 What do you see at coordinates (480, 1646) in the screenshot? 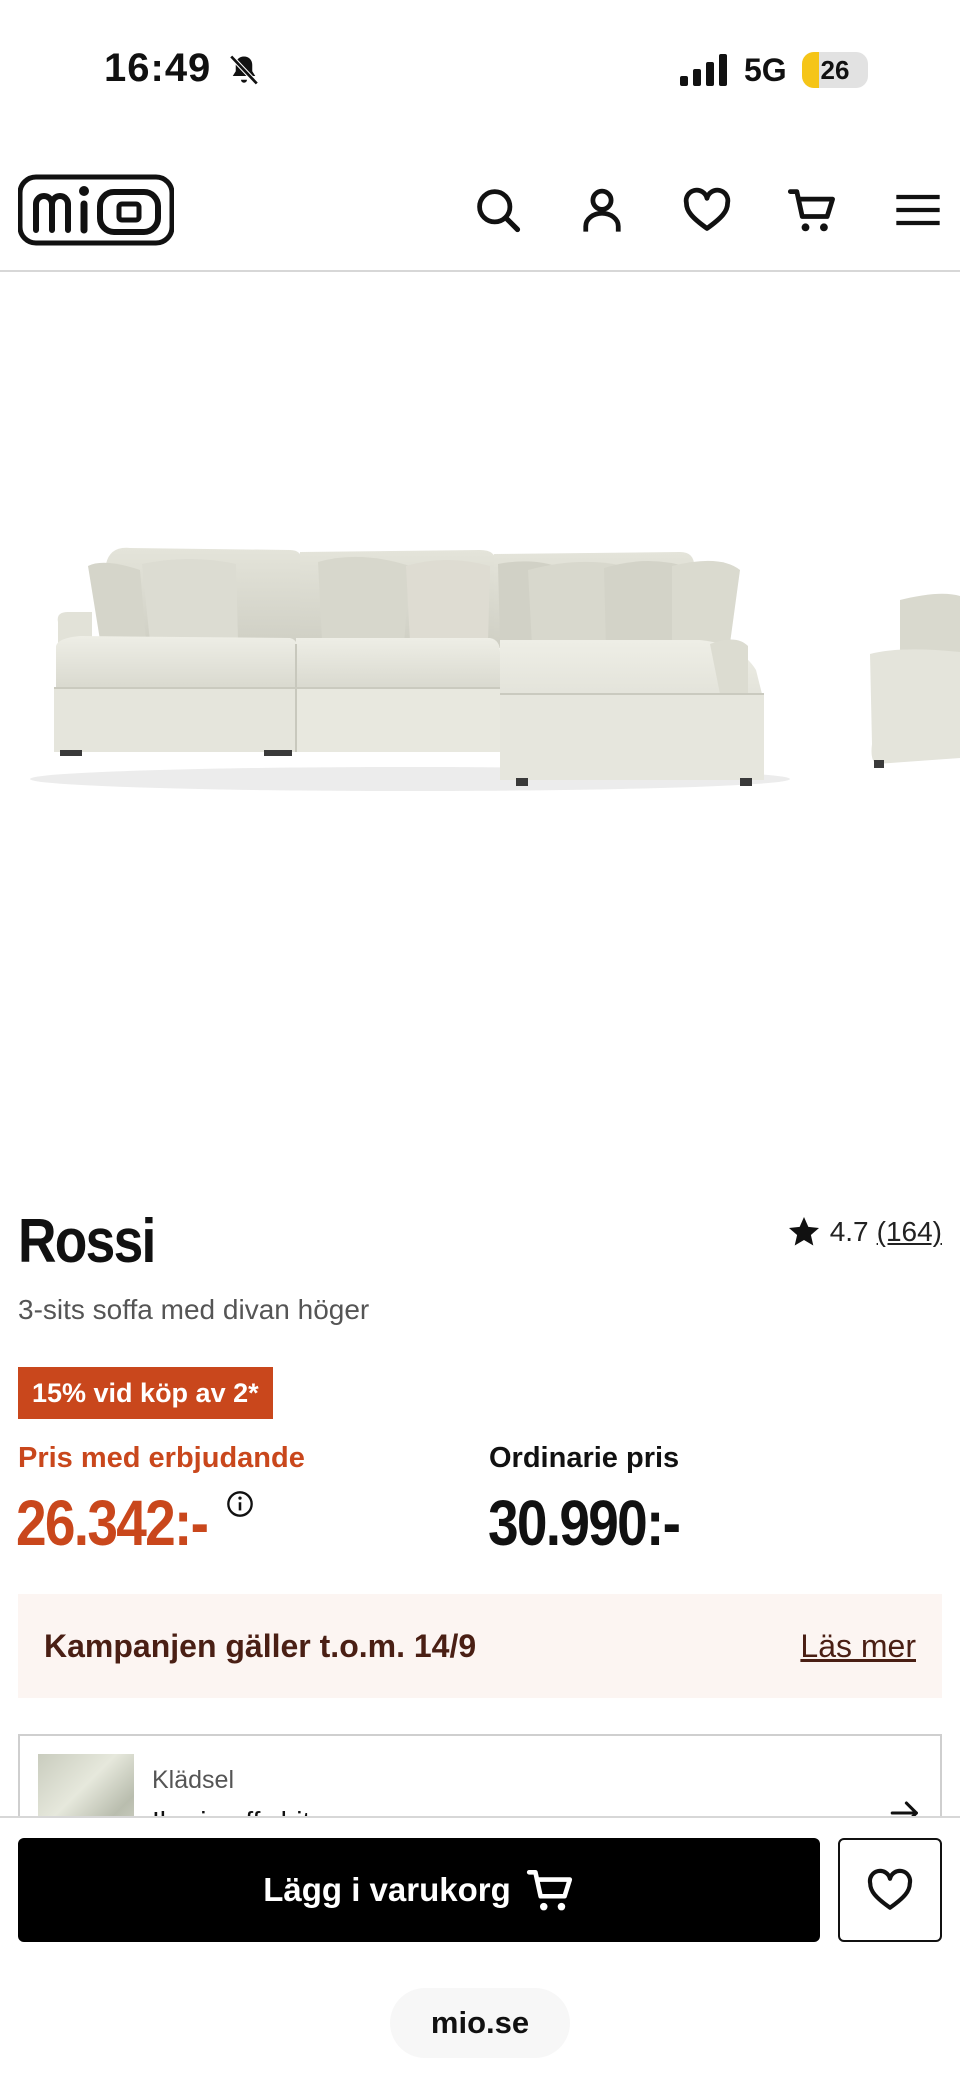
I see `campaign-banner: Kampanjen gäller t.o.m. 14/9 Läs mer` at bounding box center [480, 1646].